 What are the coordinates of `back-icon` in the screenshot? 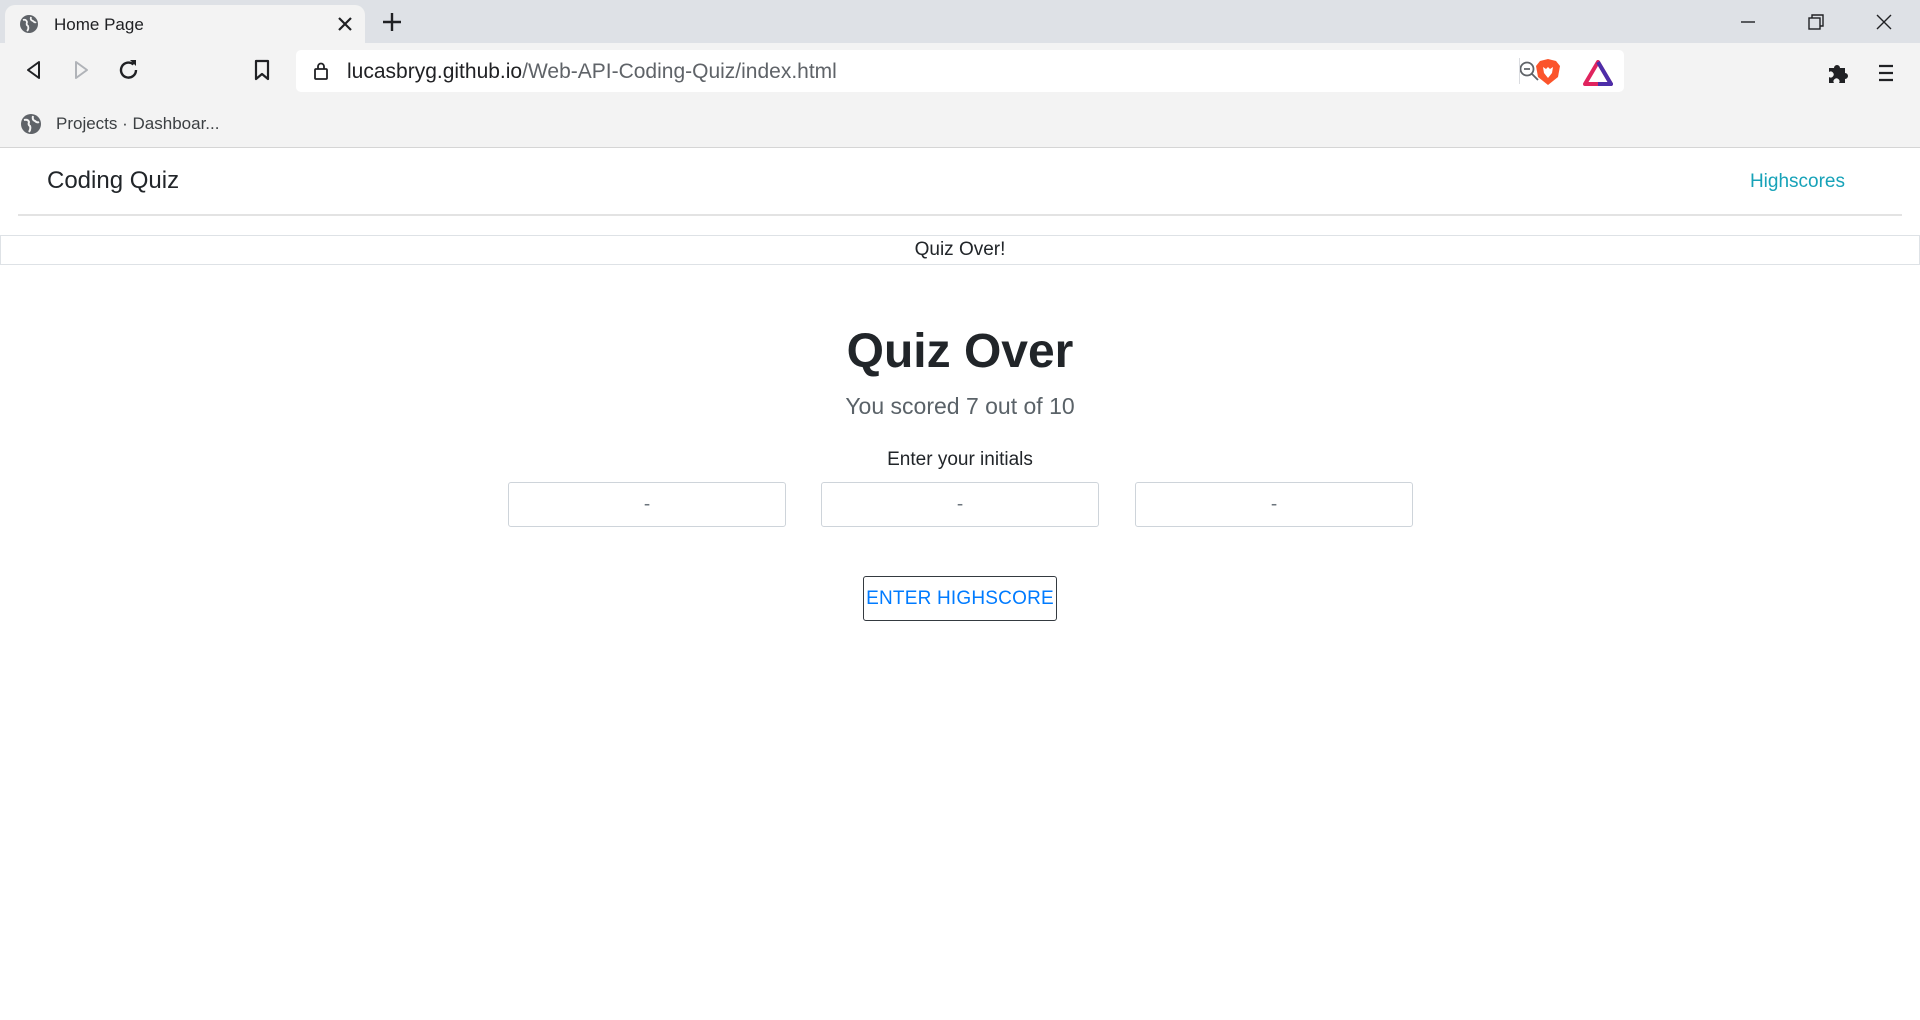 It's located at (34, 70).